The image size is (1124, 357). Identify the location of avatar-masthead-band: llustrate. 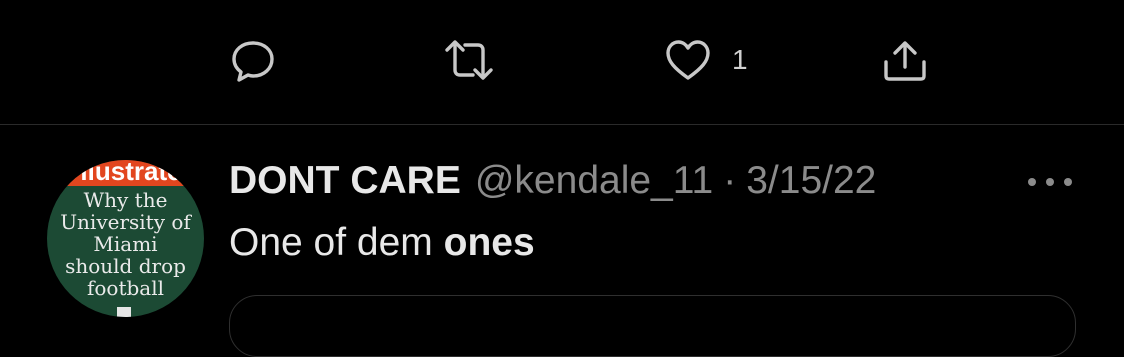
(125, 173).